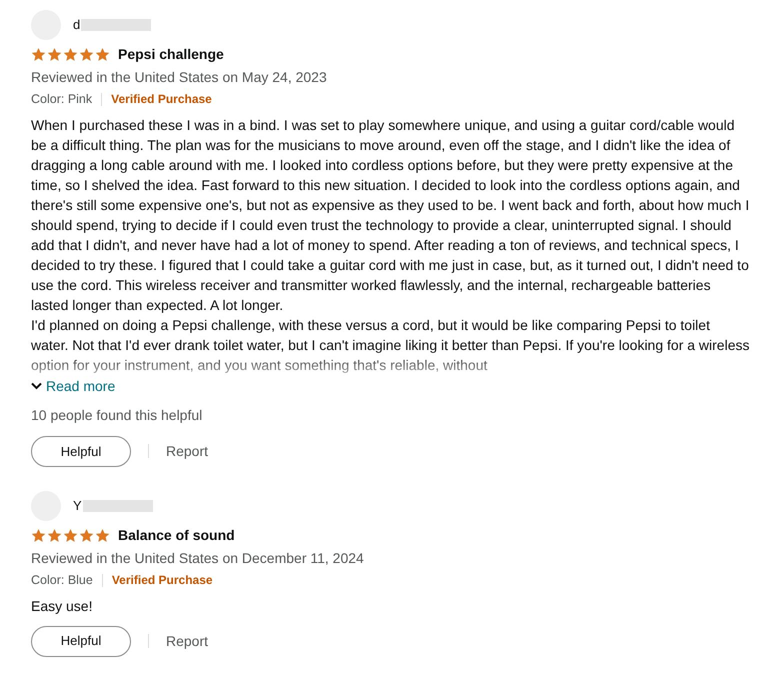 The image size is (775, 674). Describe the element at coordinates (179, 77) in the screenshot. I see `review-date: Reviewed in the United States on May 24, 2023` at that location.